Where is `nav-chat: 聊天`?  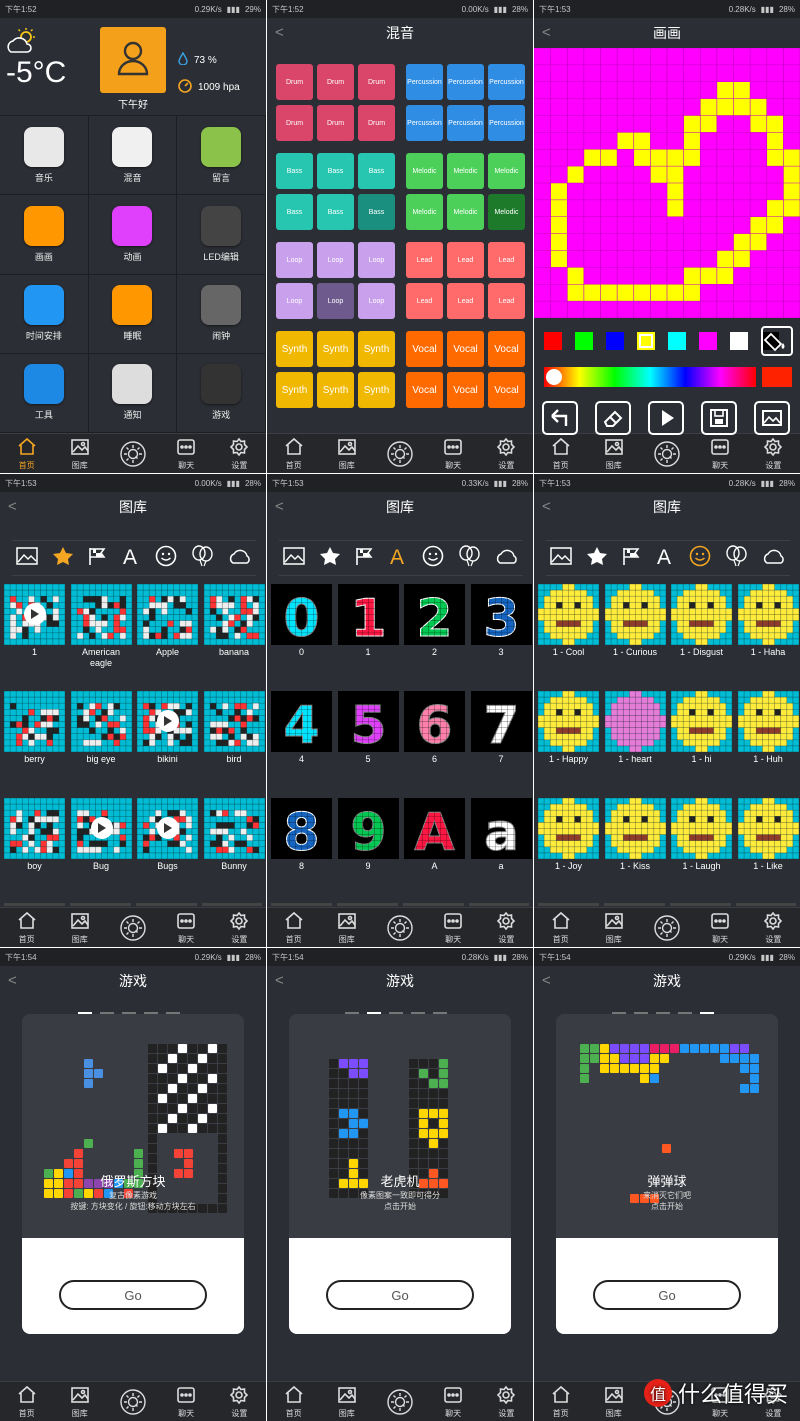 nav-chat: 聊天 is located at coordinates (720, 928).